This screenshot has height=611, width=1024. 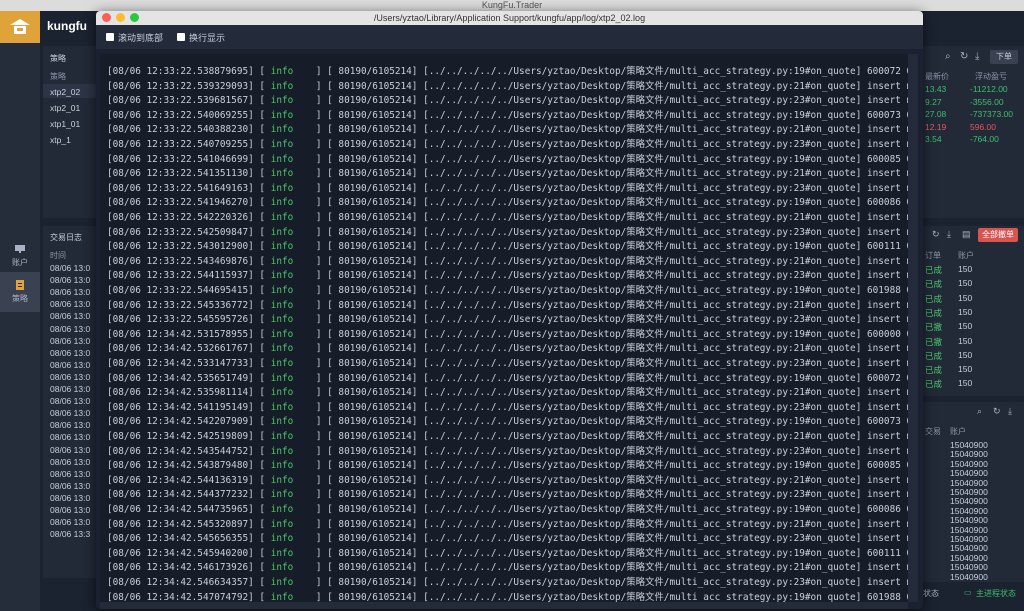 What do you see at coordinates (120, 17) in the screenshot?
I see `minimize-icon` at bounding box center [120, 17].